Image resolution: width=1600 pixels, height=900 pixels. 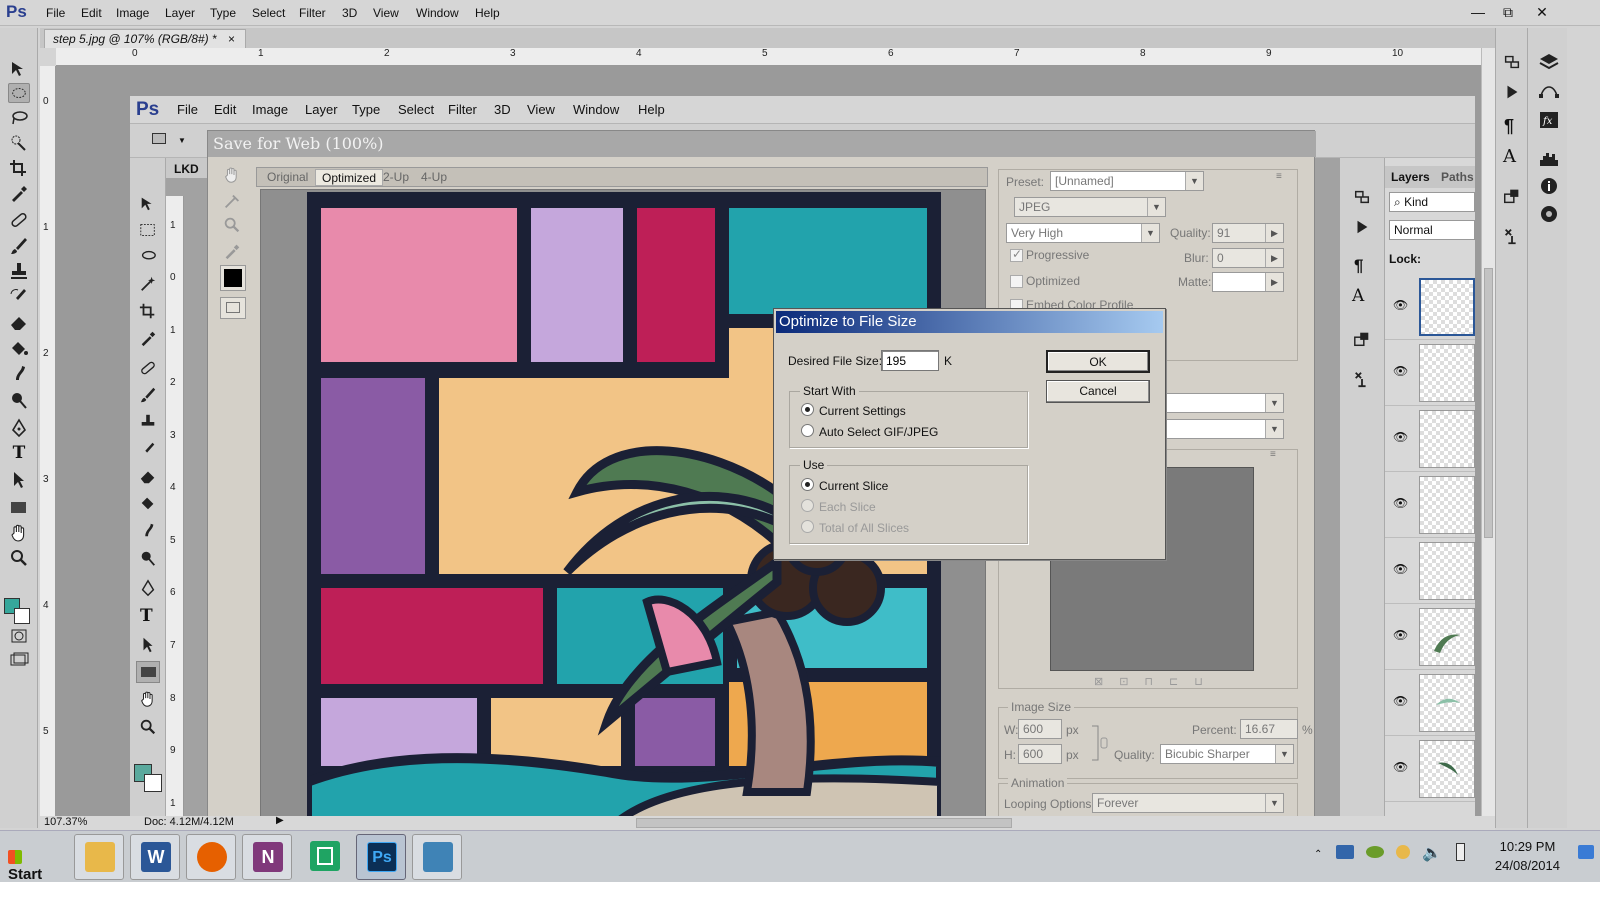 What do you see at coordinates (19, 558) in the screenshot?
I see `zoom-tool-icon` at bounding box center [19, 558].